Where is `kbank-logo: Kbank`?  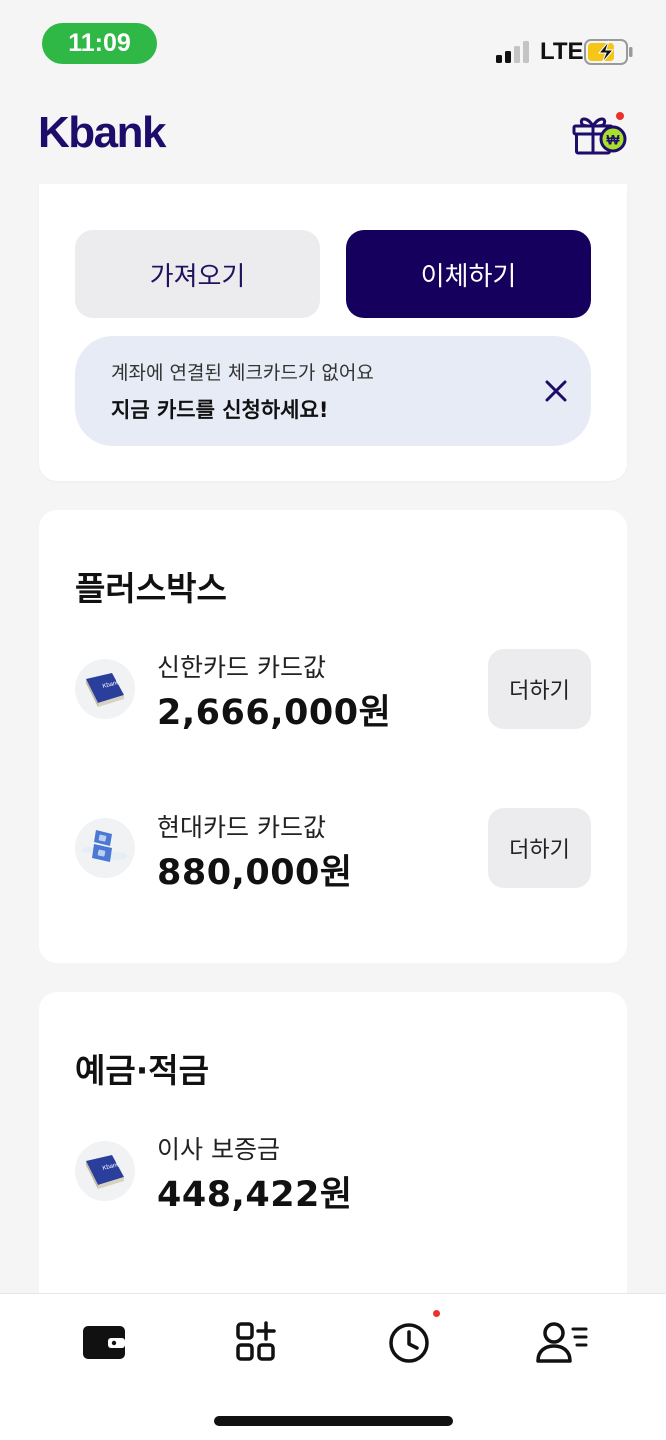 kbank-logo: Kbank is located at coordinates (102, 133).